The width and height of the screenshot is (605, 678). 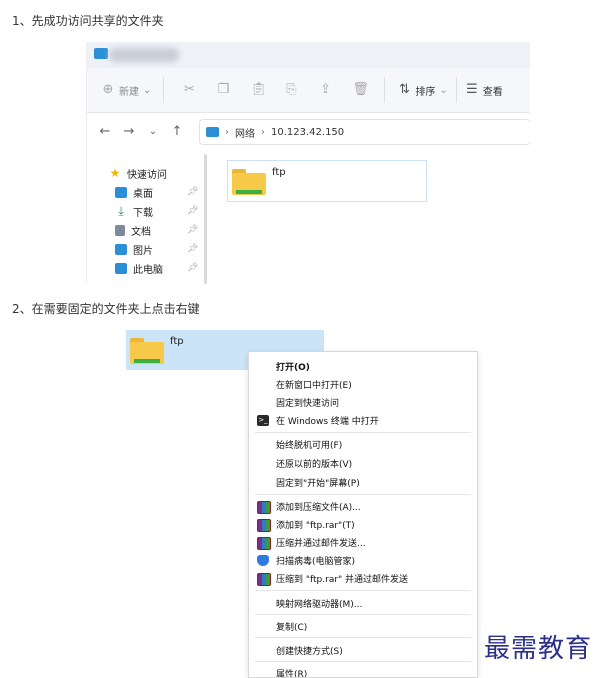 What do you see at coordinates (143, 194) in the screenshot?
I see `nav-label: 桌面` at bounding box center [143, 194].